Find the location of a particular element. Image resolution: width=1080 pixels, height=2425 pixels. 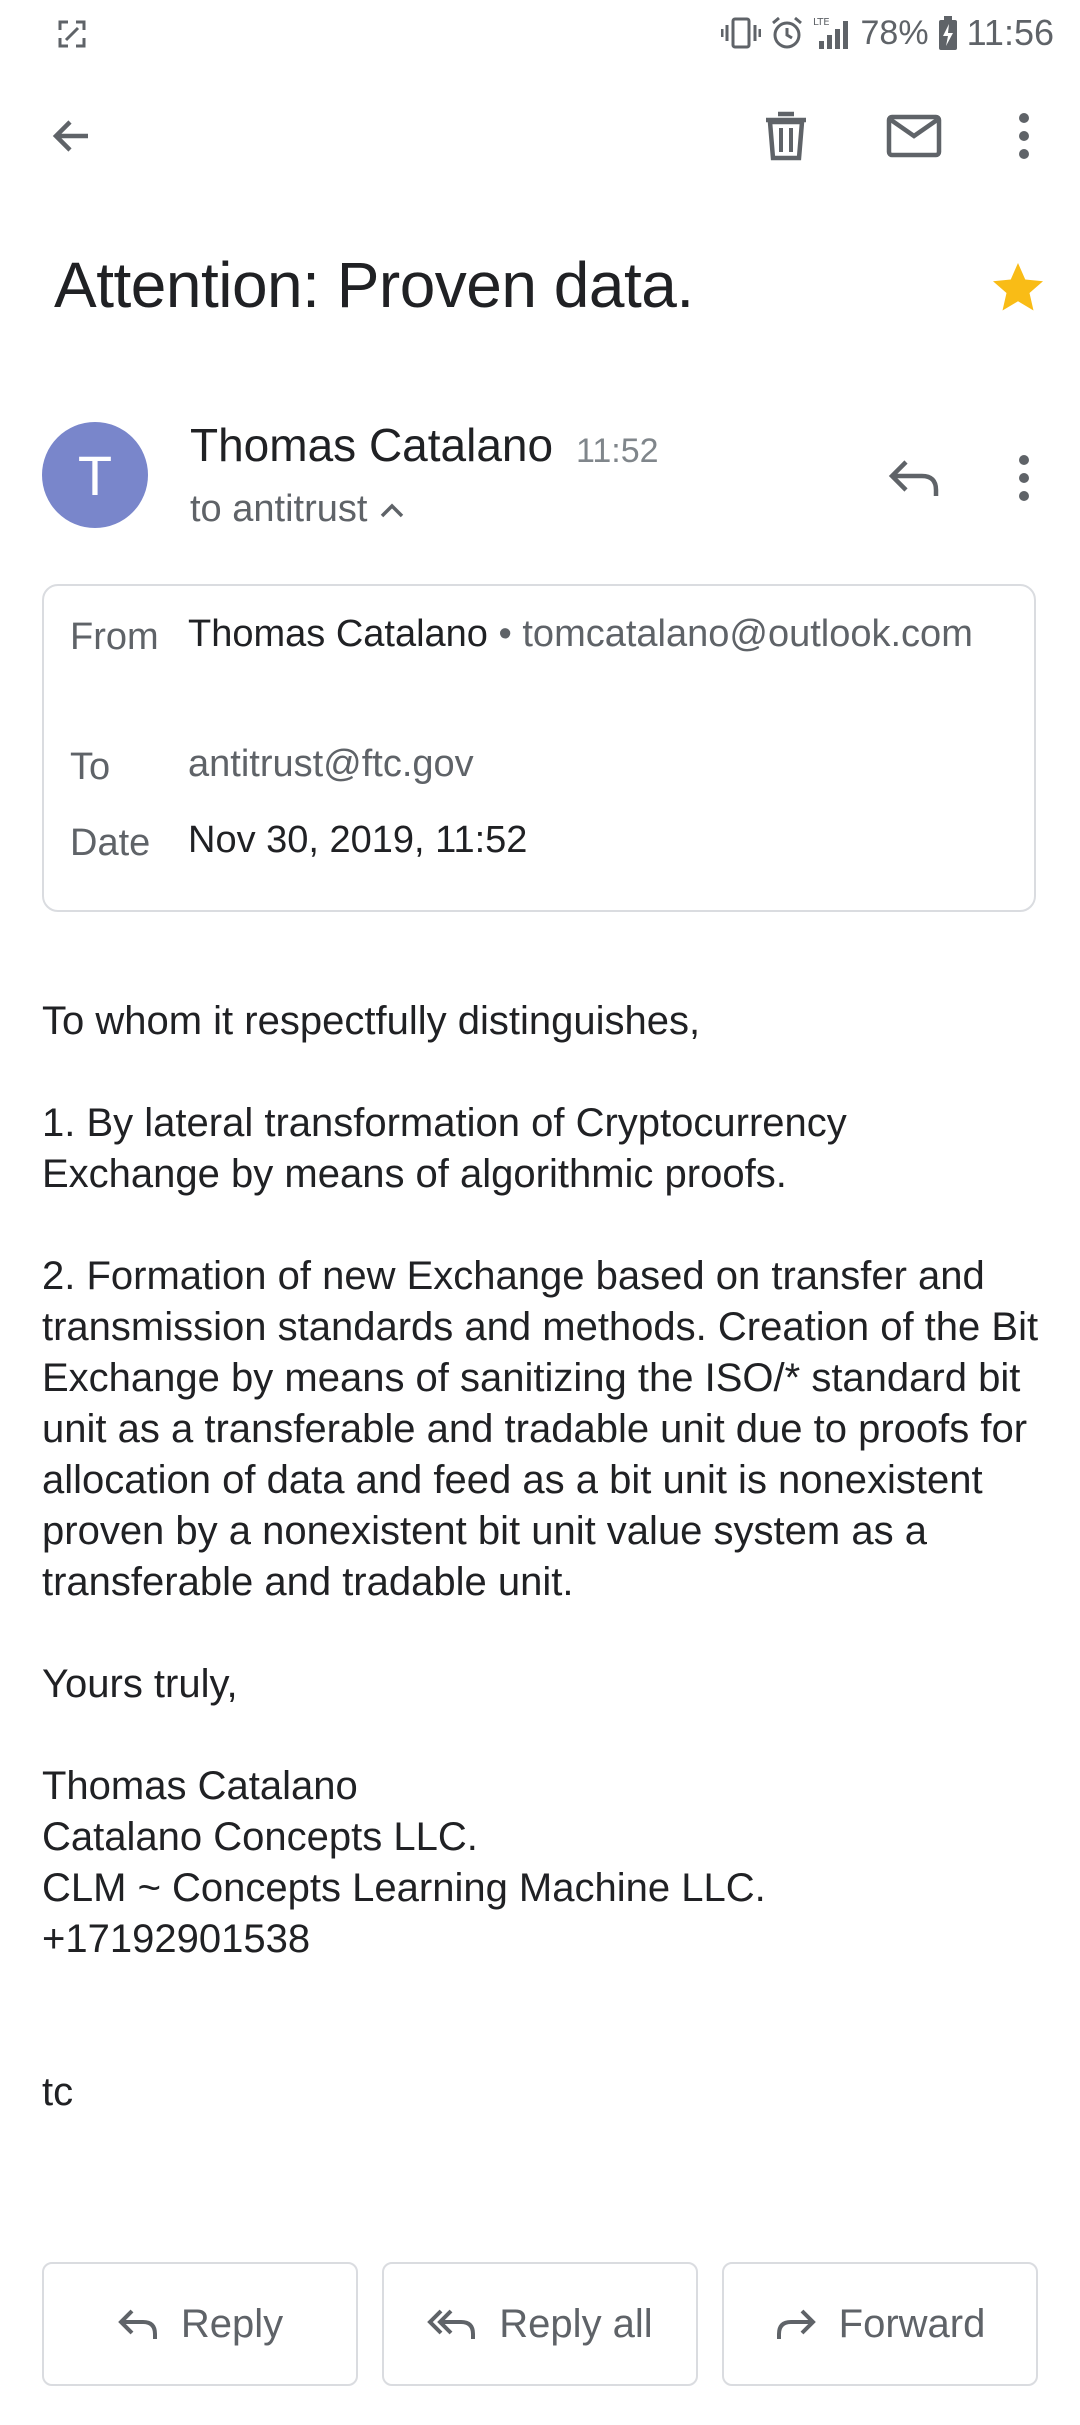

signature-company: Catalano Concepts LLC. is located at coordinates (260, 1837).